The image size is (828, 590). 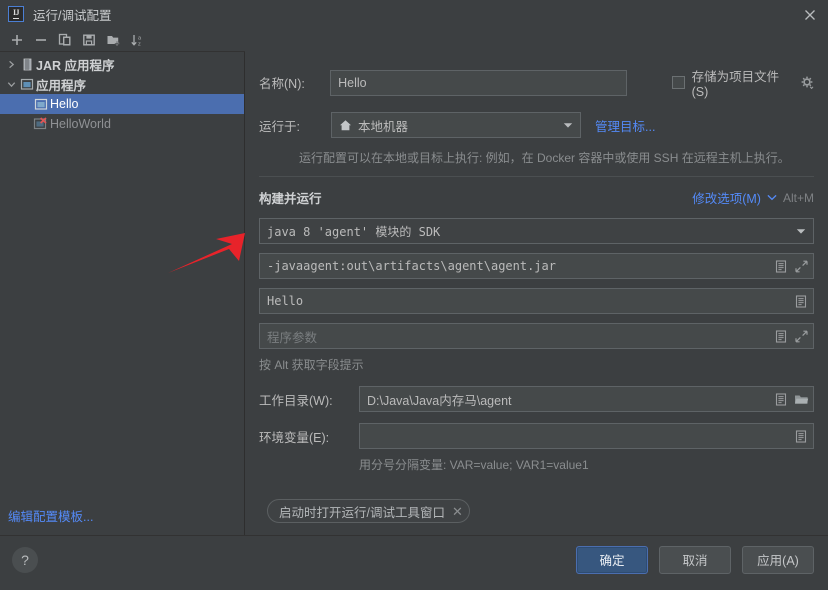 I want to click on working-directory-value: D:\Java\Java内存马\agent, so click(x=439, y=400).